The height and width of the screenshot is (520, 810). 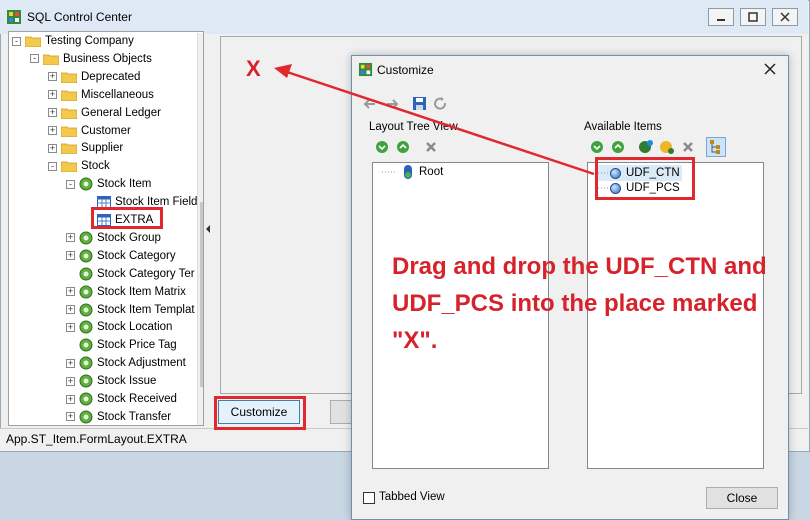 I want to click on tree-item: + Customer, so click(x=89, y=131).